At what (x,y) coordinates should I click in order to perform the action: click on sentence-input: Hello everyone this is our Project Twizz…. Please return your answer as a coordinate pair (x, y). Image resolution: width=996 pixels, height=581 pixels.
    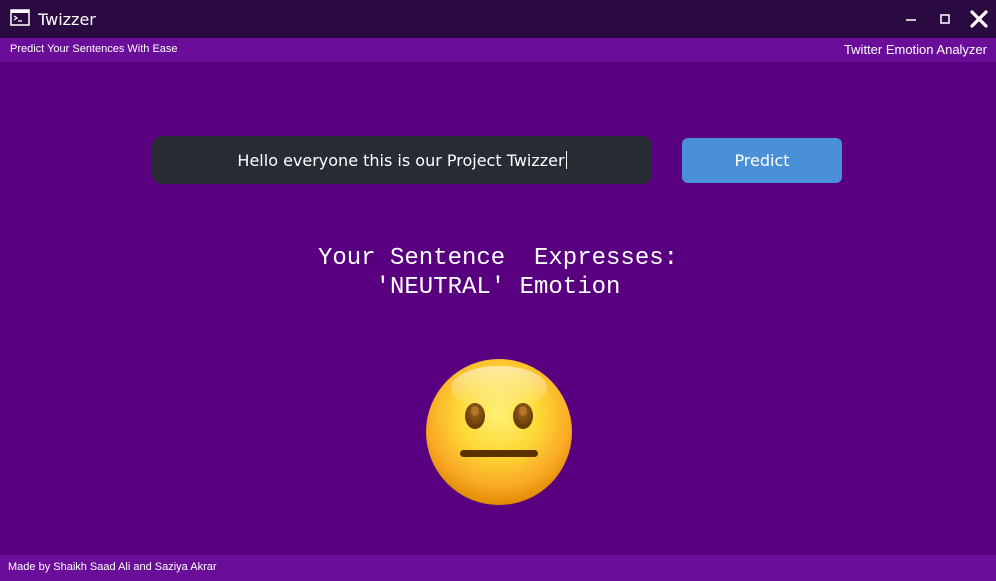
    Looking at the image, I should click on (402, 160).